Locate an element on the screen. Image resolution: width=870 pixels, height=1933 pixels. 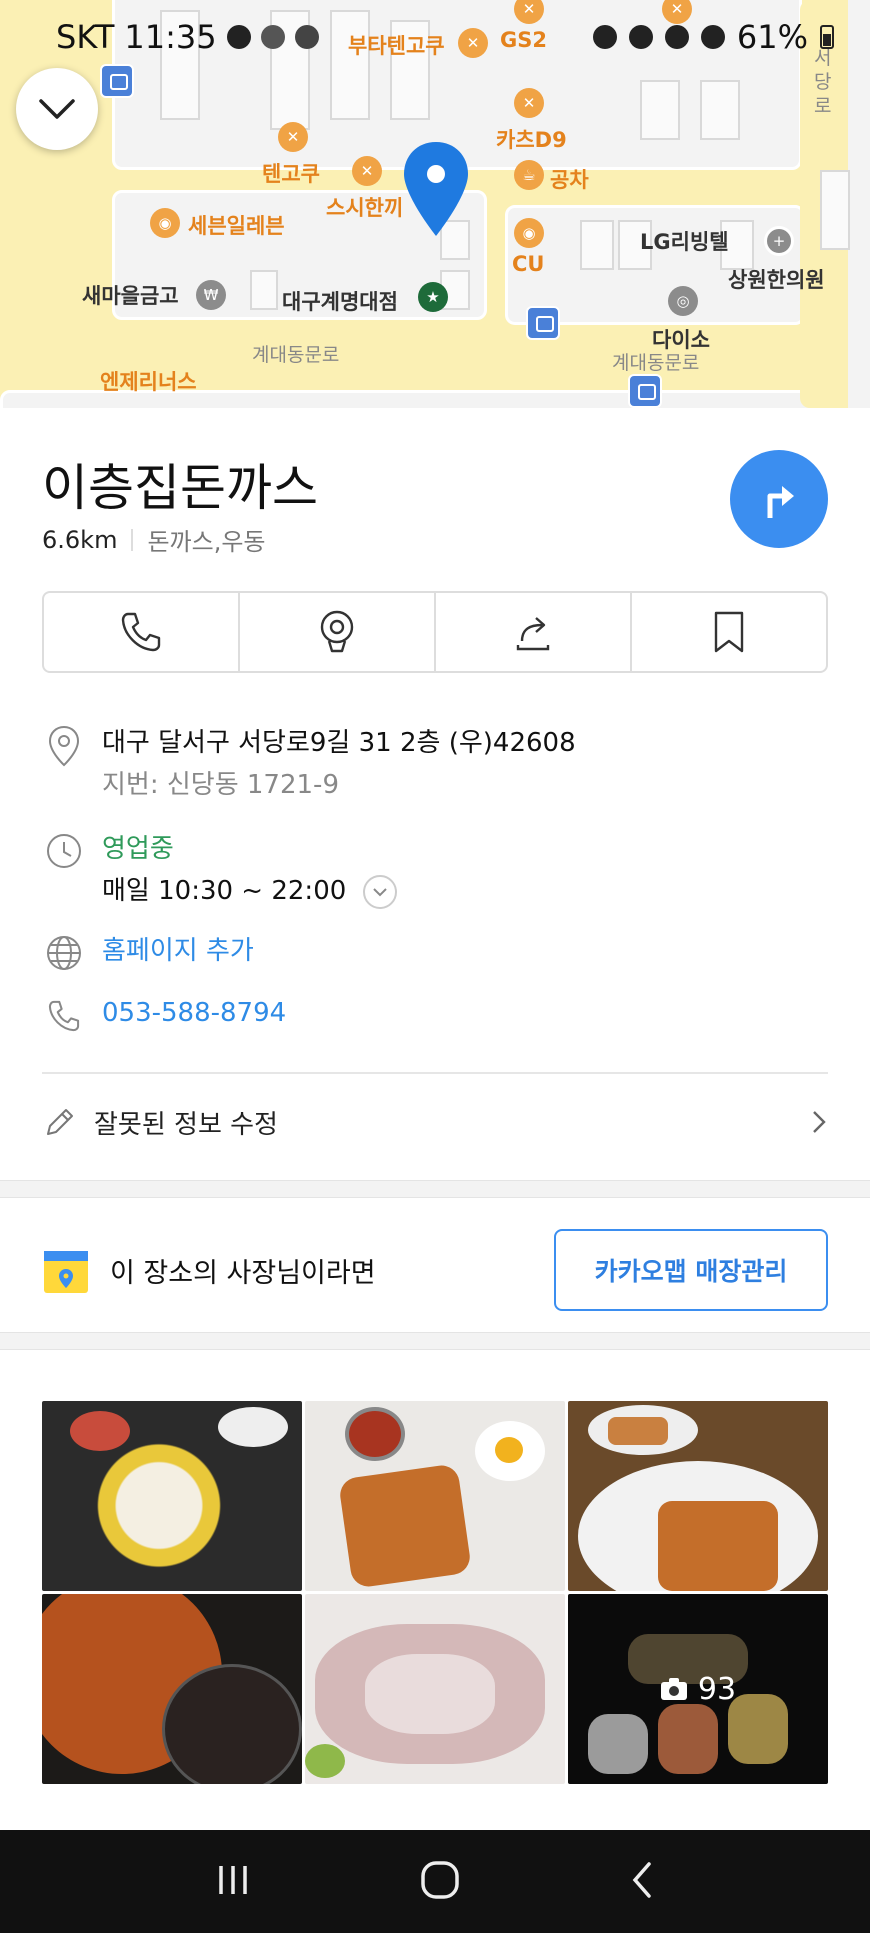
alarm-icon is located at coordinates (604, 37).